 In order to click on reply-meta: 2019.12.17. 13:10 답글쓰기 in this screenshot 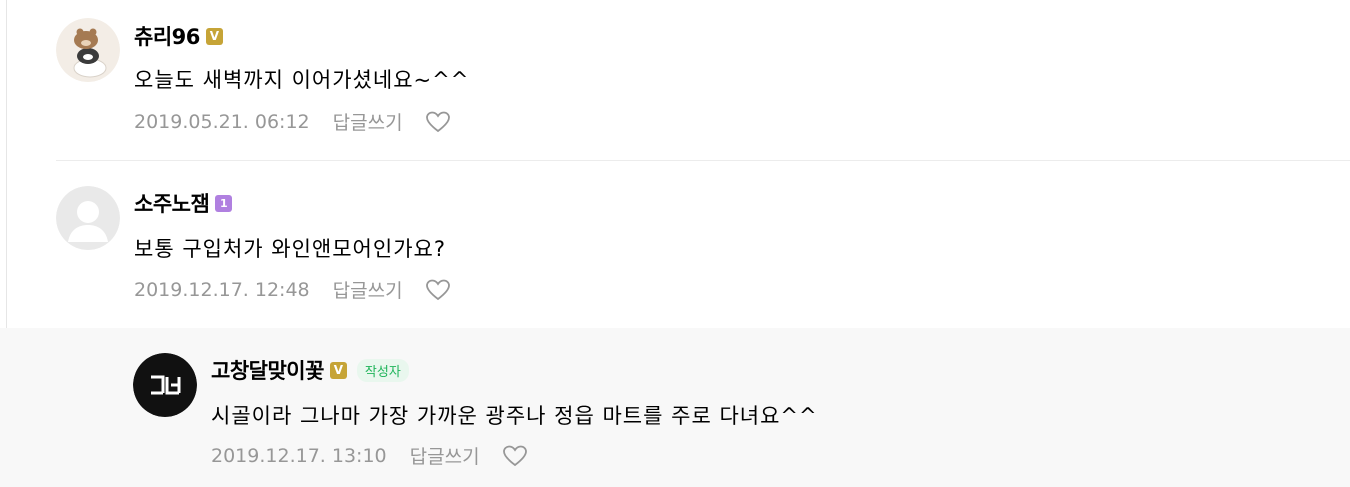, I will do `click(369, 455)`.